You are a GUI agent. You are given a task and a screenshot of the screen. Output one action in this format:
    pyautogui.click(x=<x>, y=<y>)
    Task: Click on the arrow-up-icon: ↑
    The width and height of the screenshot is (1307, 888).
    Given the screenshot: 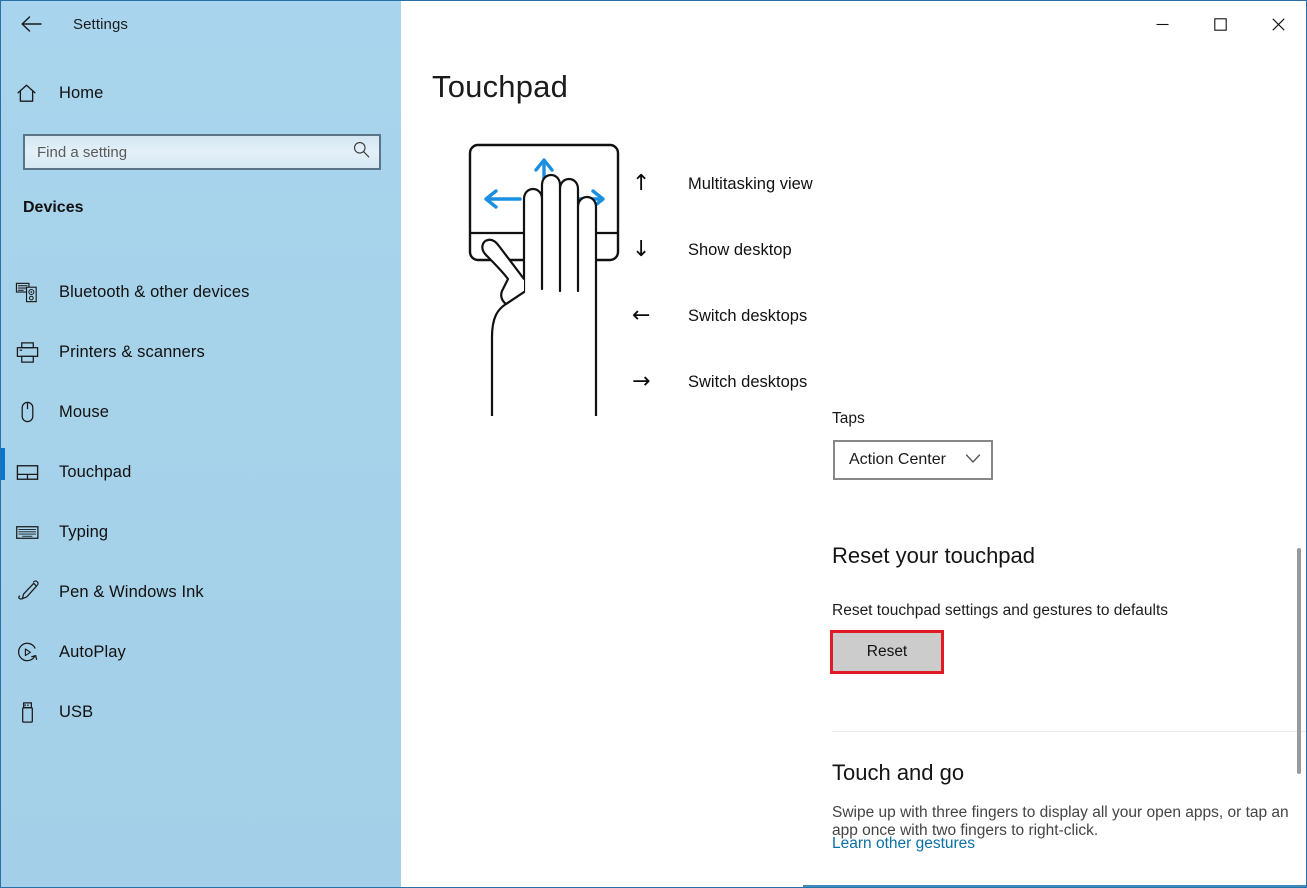 What is the action you would take?
    pyautogui.click(x=641, y=183)
    